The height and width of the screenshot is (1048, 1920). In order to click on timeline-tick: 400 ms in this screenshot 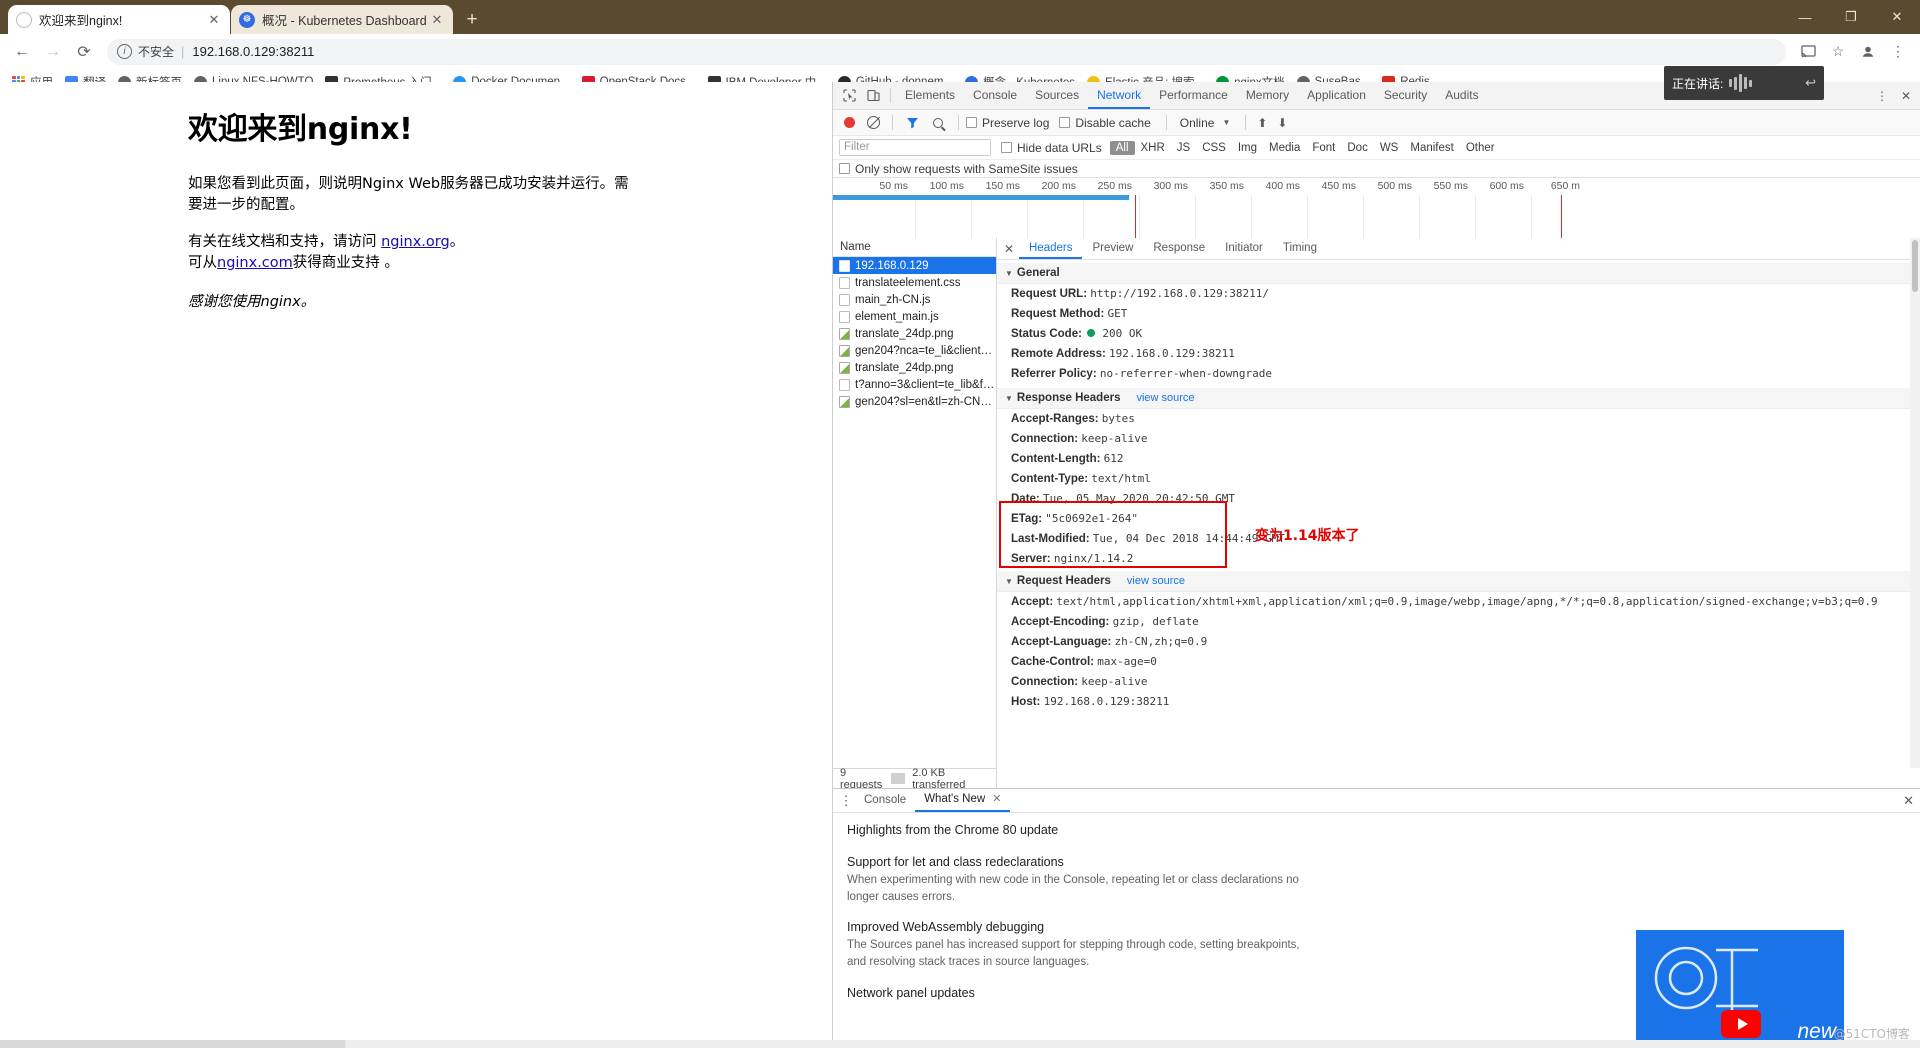, I will do `click(1282, 186)`.